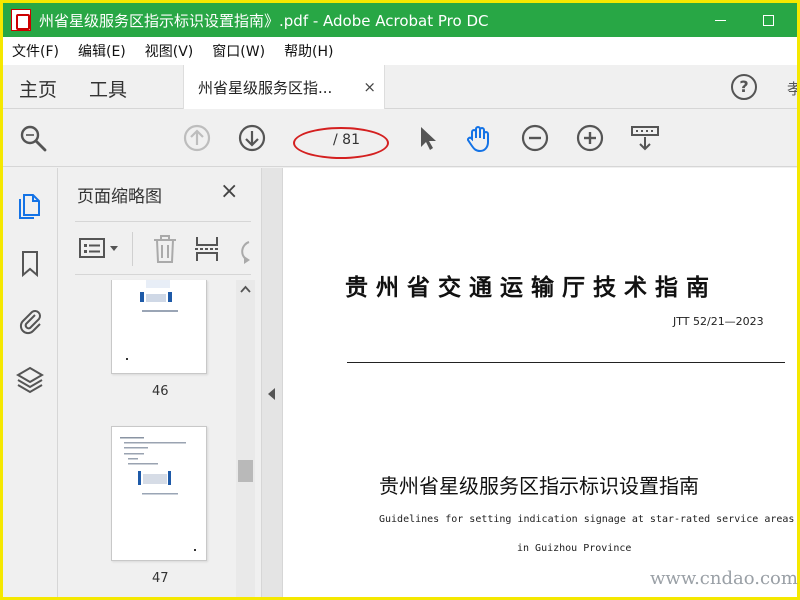  I want to click on delete-page-icon, so click(165, 249).